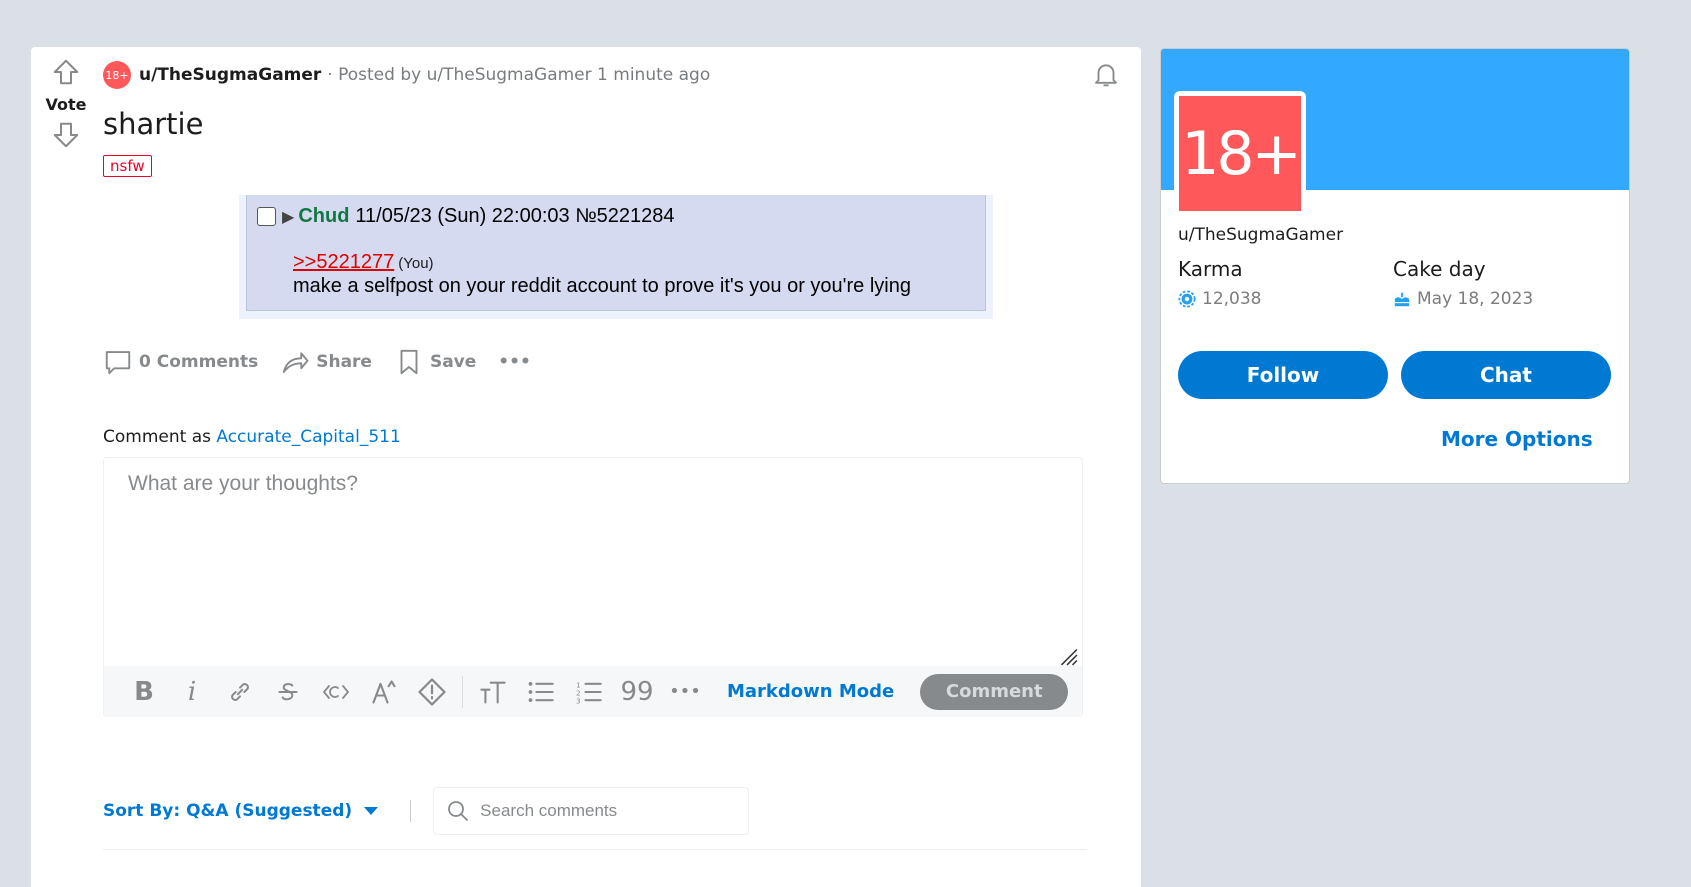 This screenshot has width=1691, height=887. Describe the element at coordinates (409, 362) in the screenshot. I see `bookmark-icon` at that location.